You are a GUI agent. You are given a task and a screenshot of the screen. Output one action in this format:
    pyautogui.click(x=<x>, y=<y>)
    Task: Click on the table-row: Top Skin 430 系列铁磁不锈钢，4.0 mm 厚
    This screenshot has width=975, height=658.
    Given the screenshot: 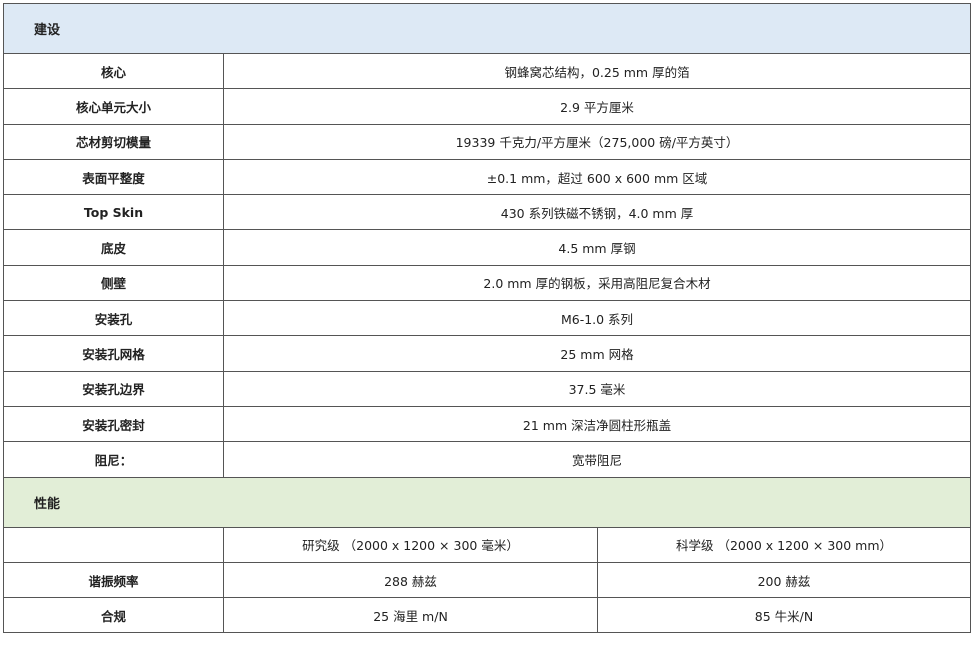 What is the action you would take?
    pyautogui.click(x=487, y=212)
    